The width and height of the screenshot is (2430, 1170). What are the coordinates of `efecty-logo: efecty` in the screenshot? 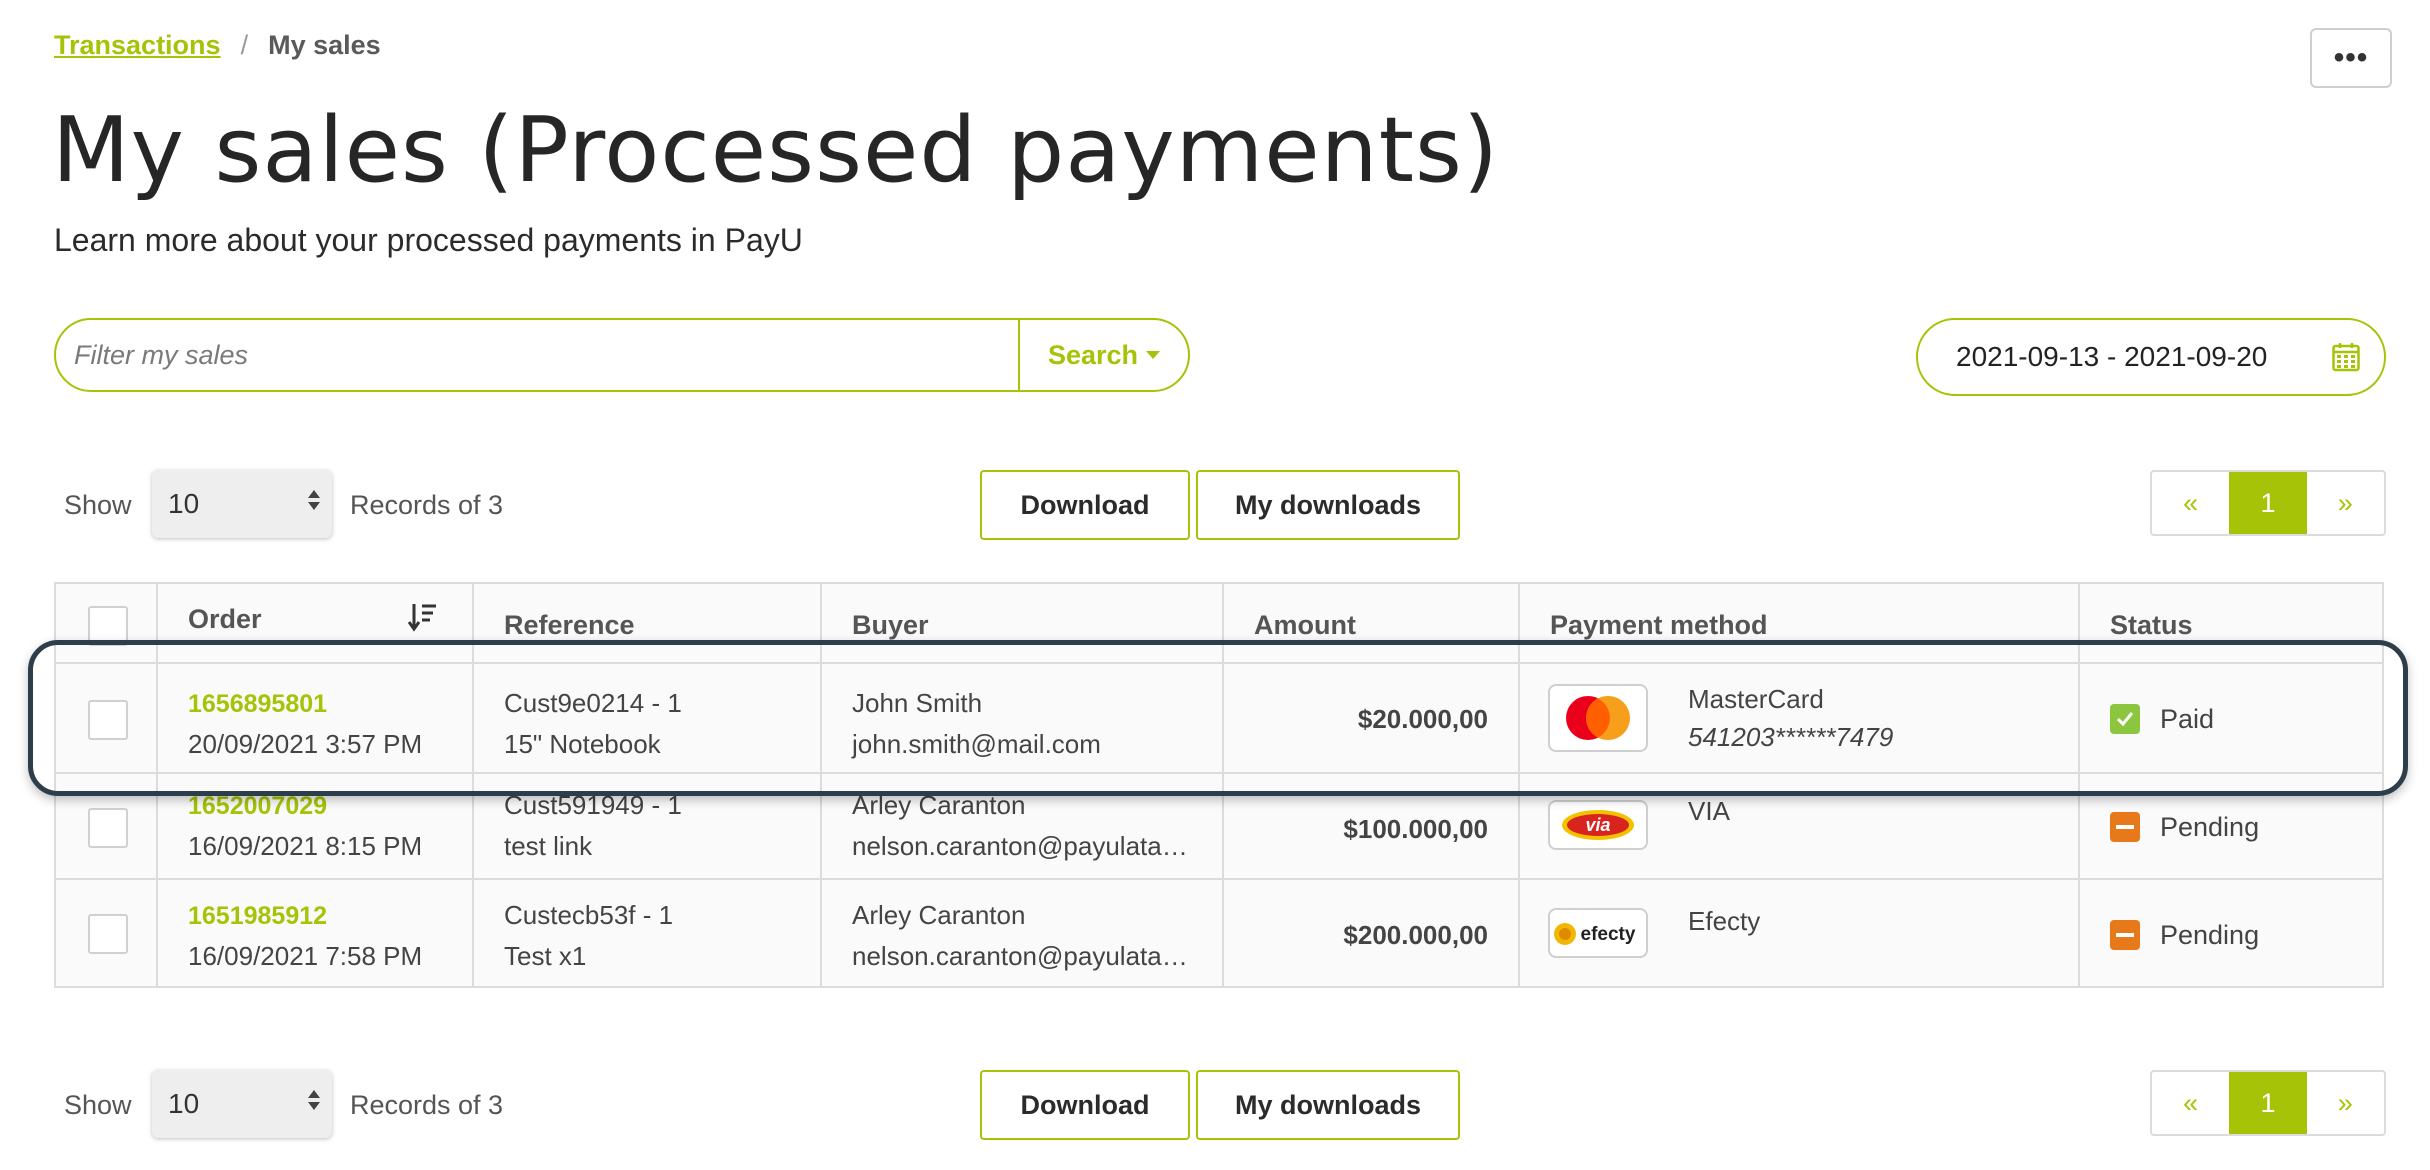 It's located at (1598, 933).